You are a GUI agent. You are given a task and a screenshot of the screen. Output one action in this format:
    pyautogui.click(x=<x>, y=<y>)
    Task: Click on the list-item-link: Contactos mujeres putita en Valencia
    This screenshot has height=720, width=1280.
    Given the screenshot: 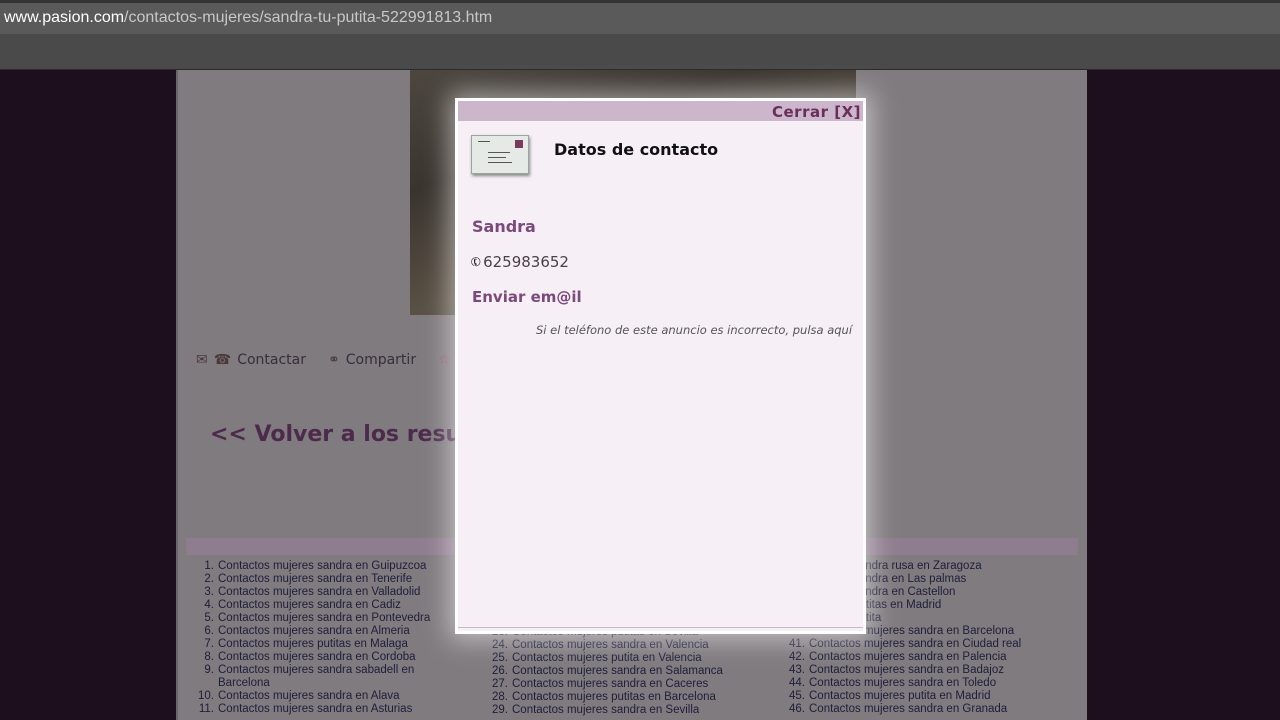 What is the action you would take?
    pyautogui.click(x=607, y=658)
    